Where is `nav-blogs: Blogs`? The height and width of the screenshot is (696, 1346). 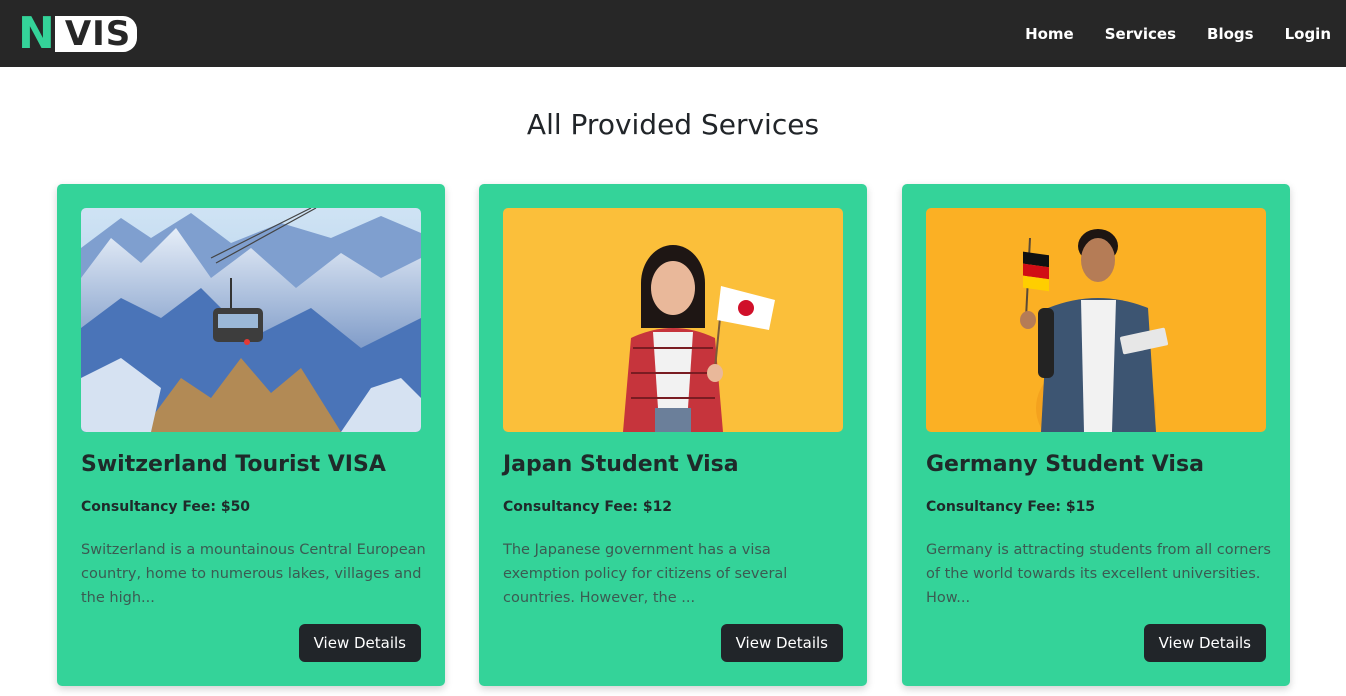 nav-blogs: Blogs is located at coordinates (1230, 34).